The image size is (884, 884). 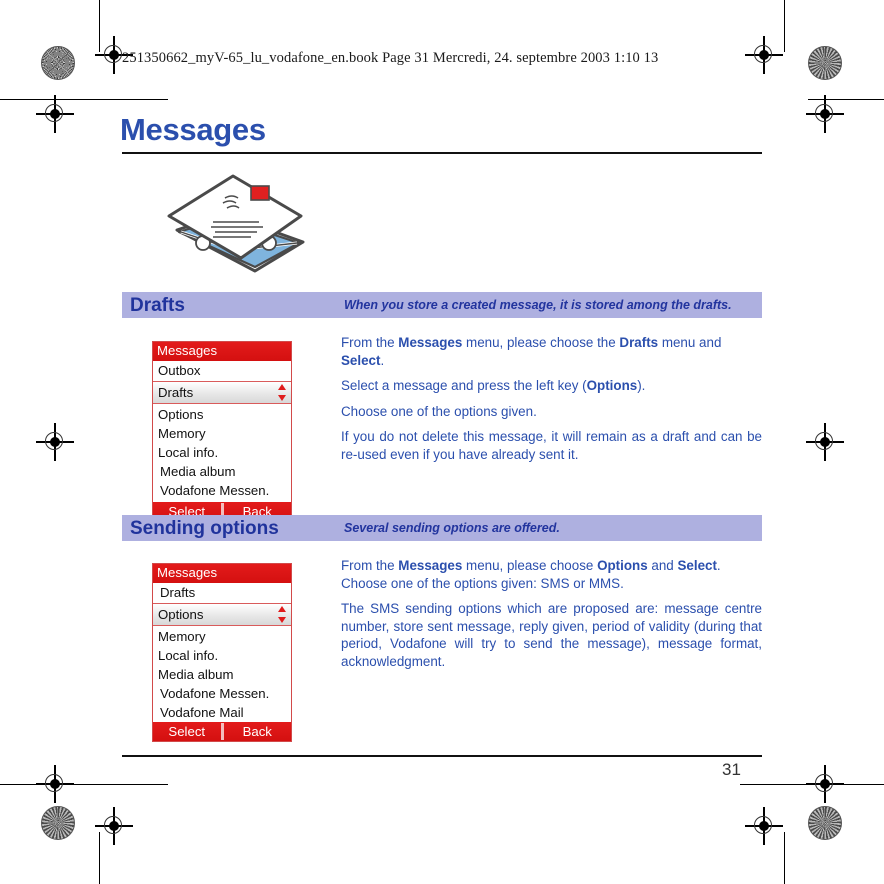 I want to click on registration-target-top-right, so click(x=764, y=55).